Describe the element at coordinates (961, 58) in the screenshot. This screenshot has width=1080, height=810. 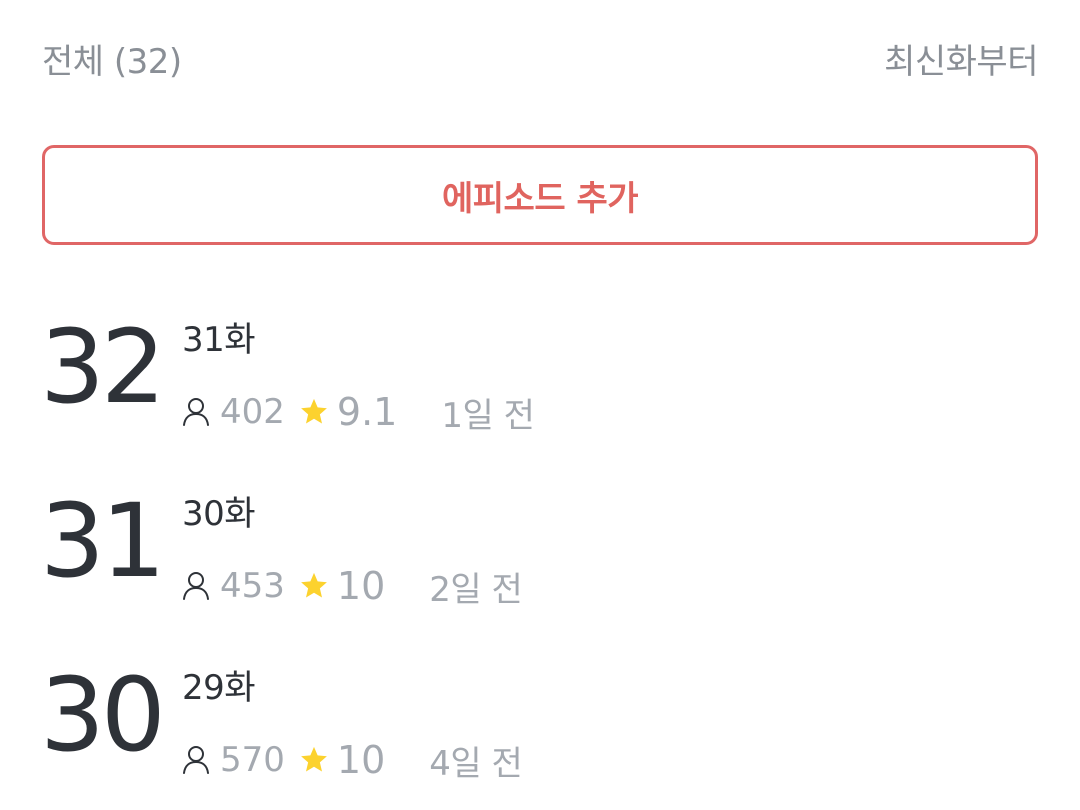
I see `sort-order-button: 최신화부터` at that location.